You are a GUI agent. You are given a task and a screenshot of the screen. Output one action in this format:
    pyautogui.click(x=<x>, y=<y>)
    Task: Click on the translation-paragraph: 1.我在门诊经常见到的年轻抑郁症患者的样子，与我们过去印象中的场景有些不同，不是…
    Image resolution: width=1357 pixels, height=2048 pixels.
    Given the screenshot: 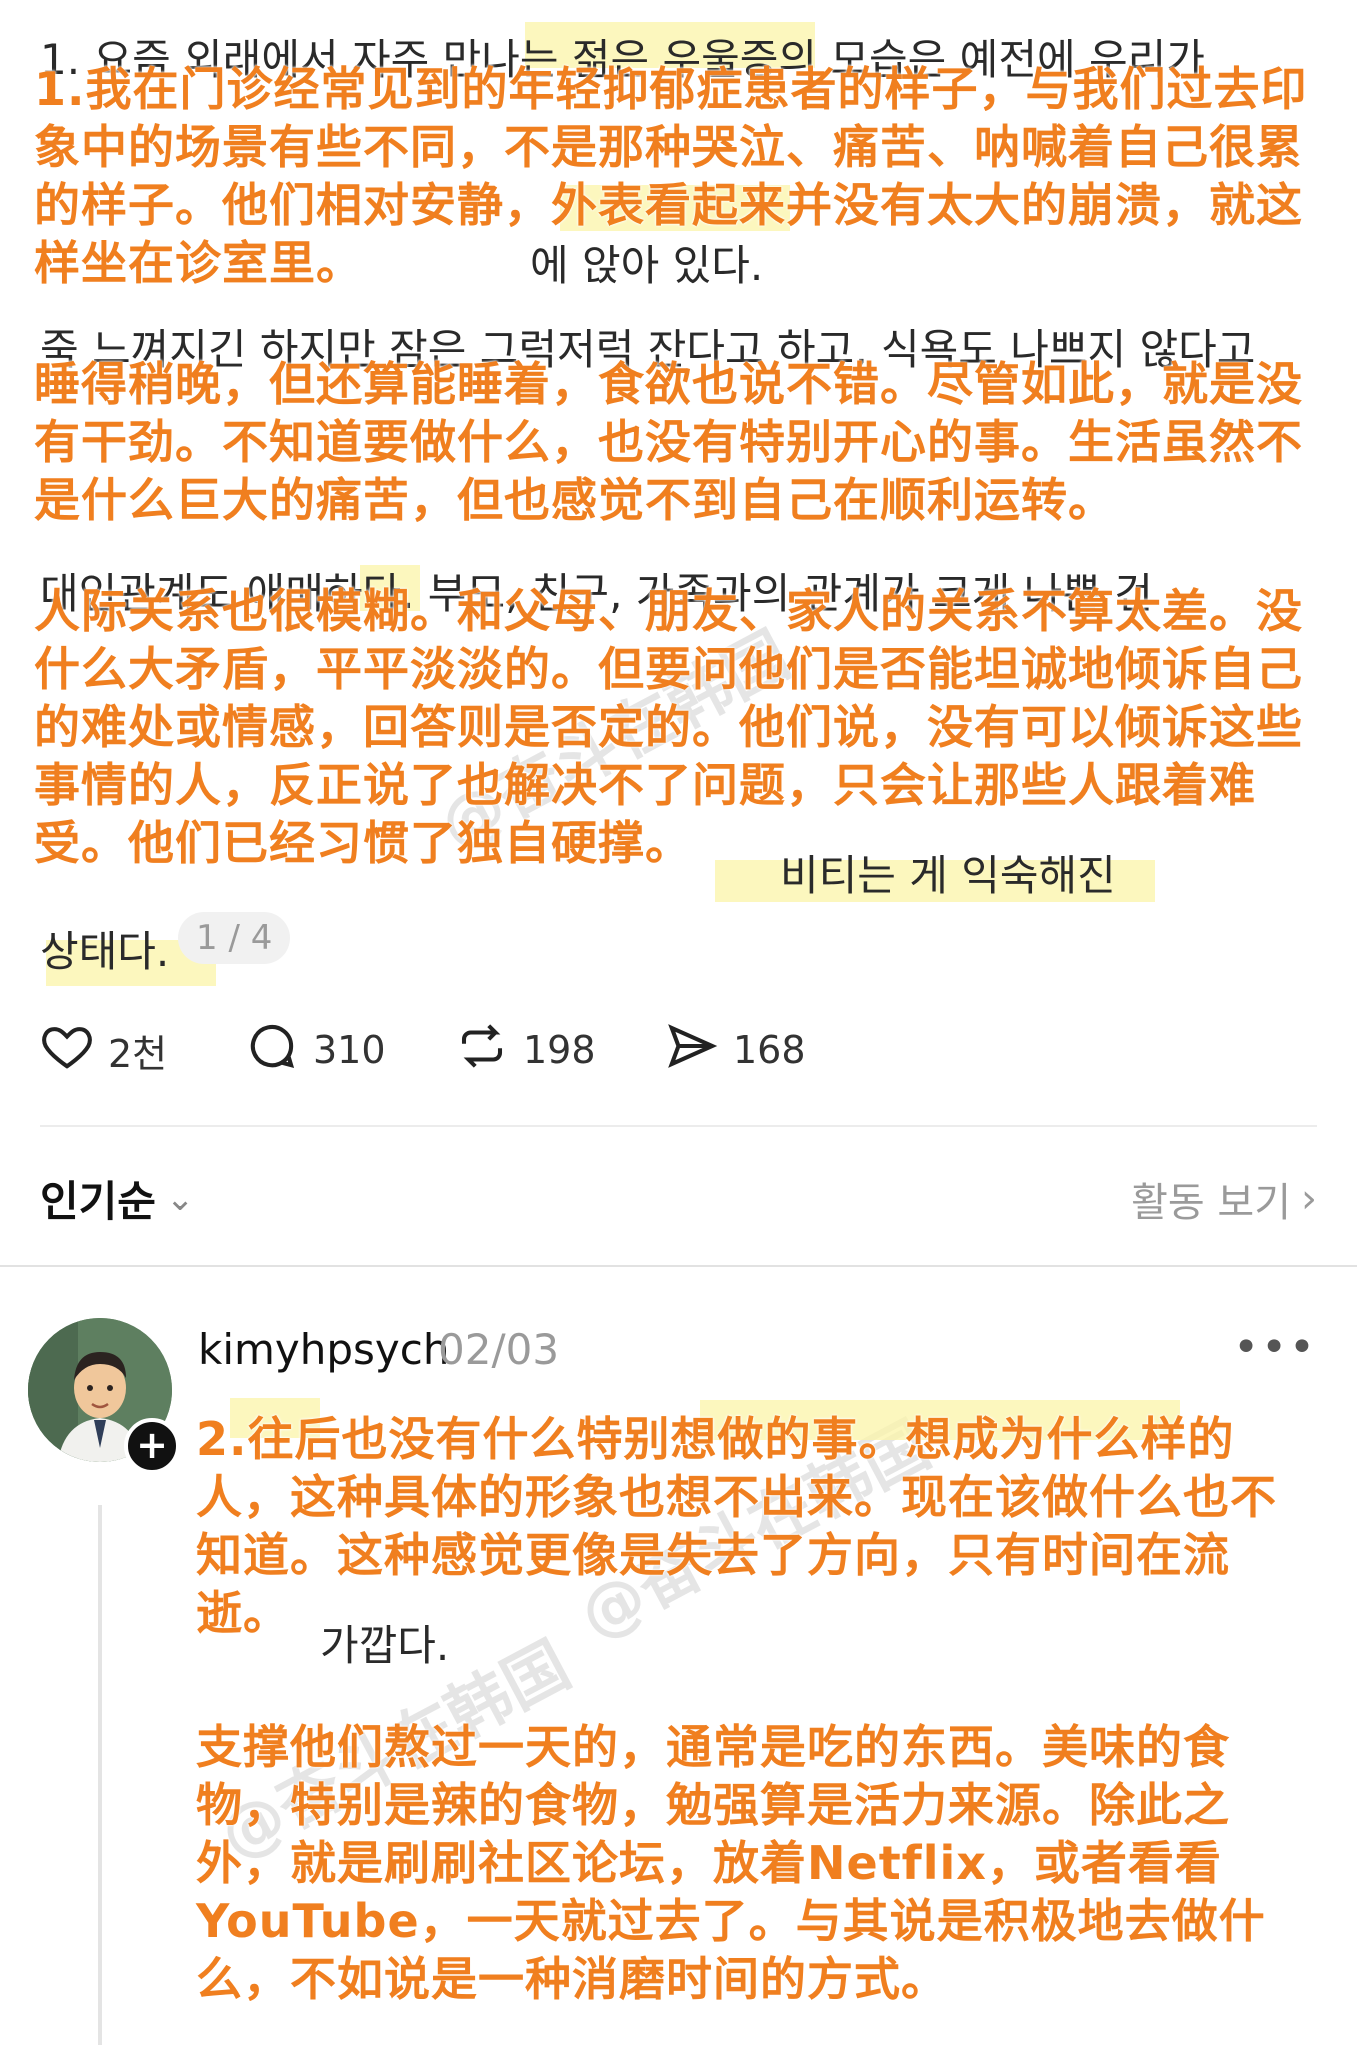 What is the action you would take?
    pyautogui.click(x=671, y=176)
    